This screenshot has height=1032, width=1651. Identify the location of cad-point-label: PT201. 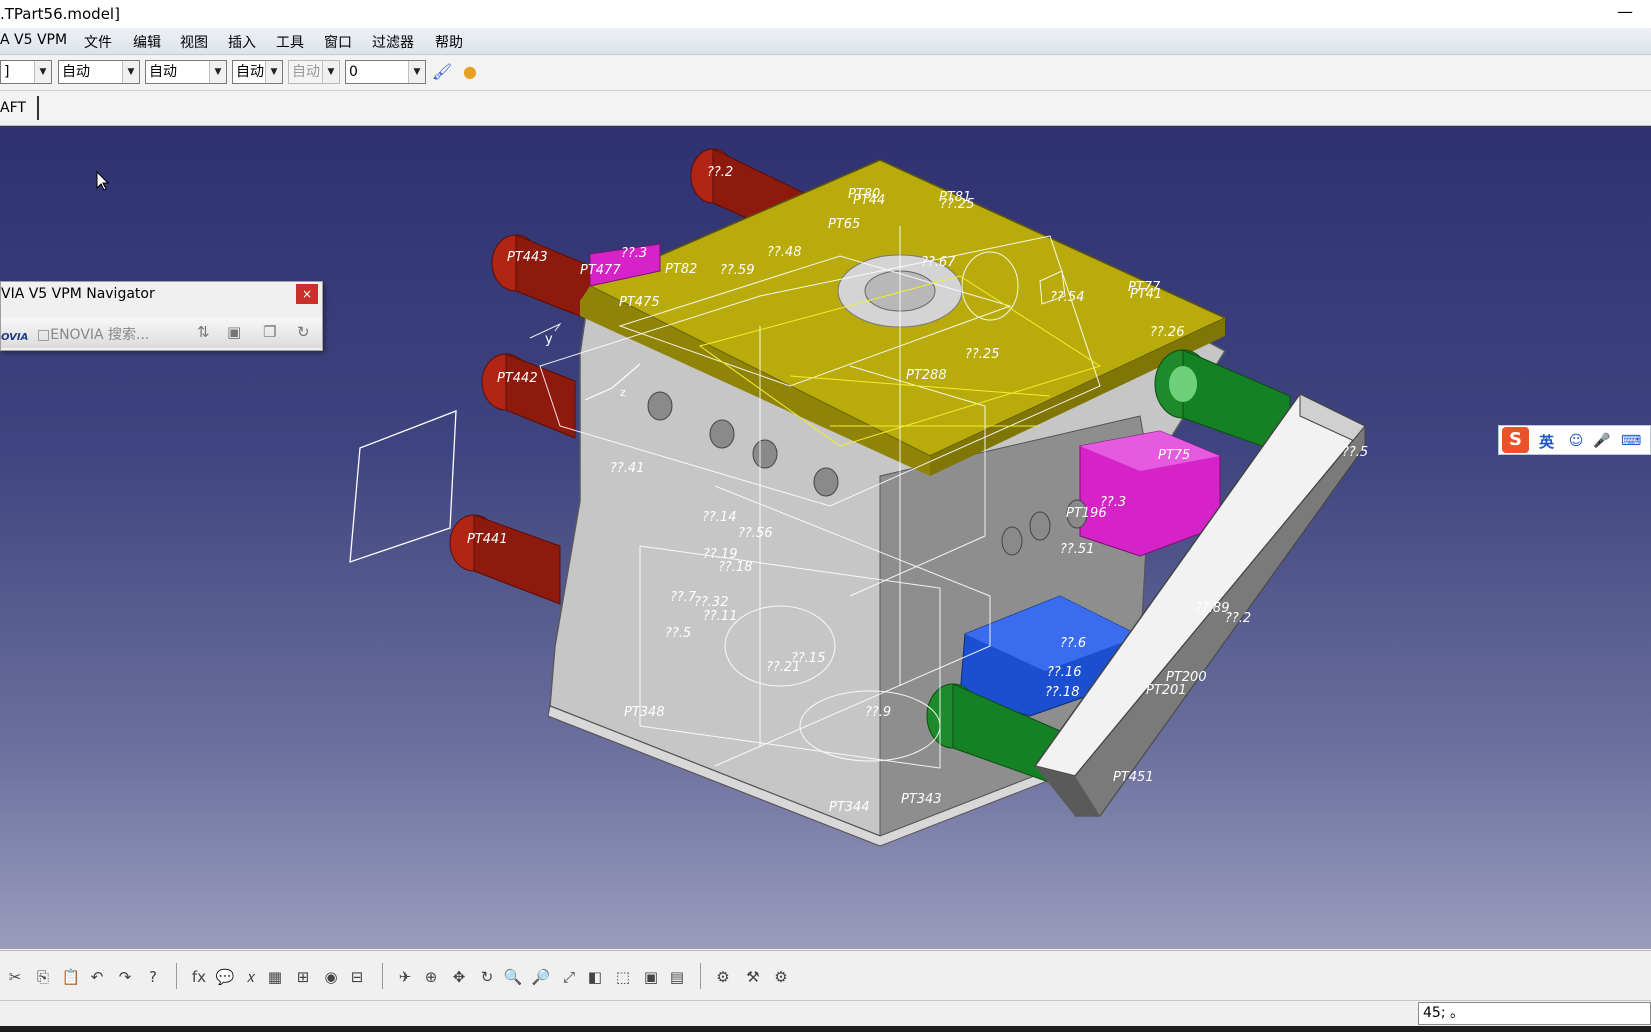
(1166, 690).